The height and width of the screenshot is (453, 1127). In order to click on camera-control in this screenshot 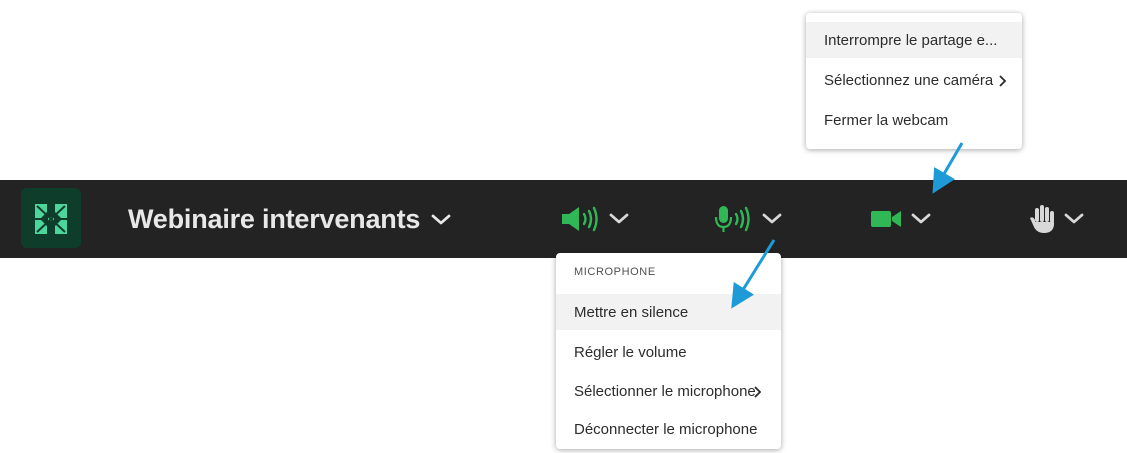, I will do `click(901, 219)`.